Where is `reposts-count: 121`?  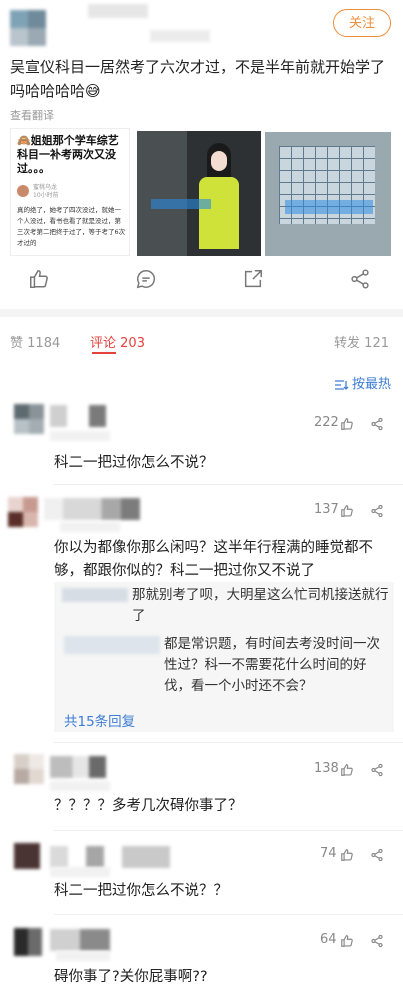 reposts-count: 121 is located at coordinates (376, 343).